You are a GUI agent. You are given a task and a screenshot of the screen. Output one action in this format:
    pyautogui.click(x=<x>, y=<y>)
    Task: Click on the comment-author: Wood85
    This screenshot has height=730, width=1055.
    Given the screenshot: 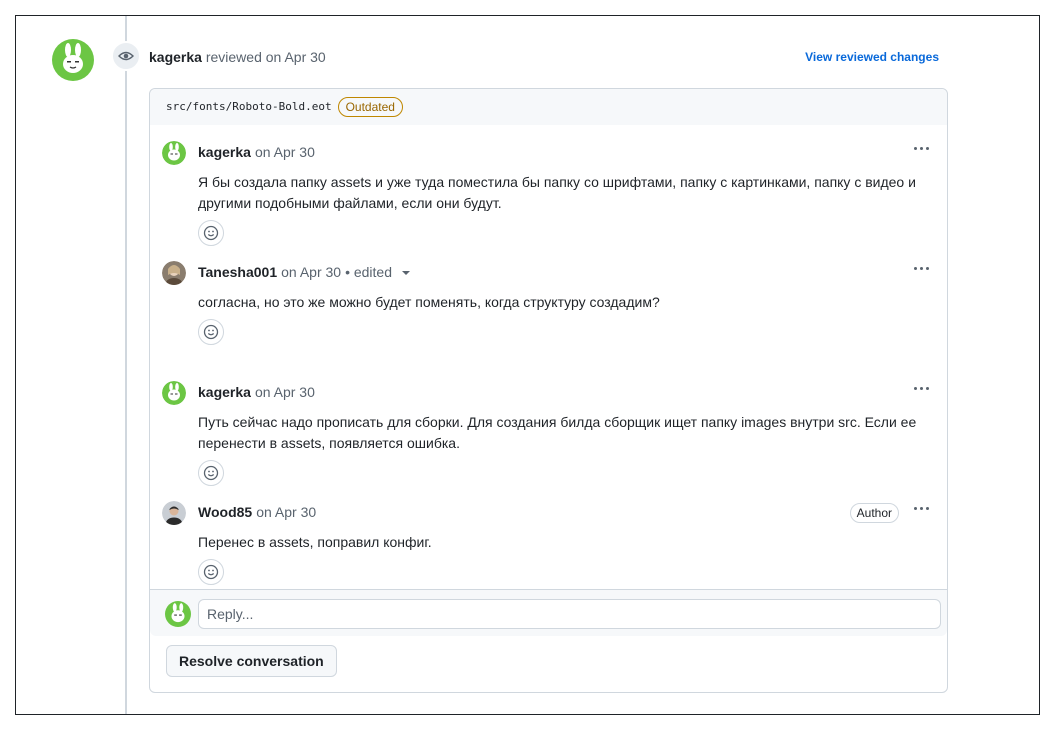 What is the action you would take?
    pyautogui.click(x=225, y=512)
    